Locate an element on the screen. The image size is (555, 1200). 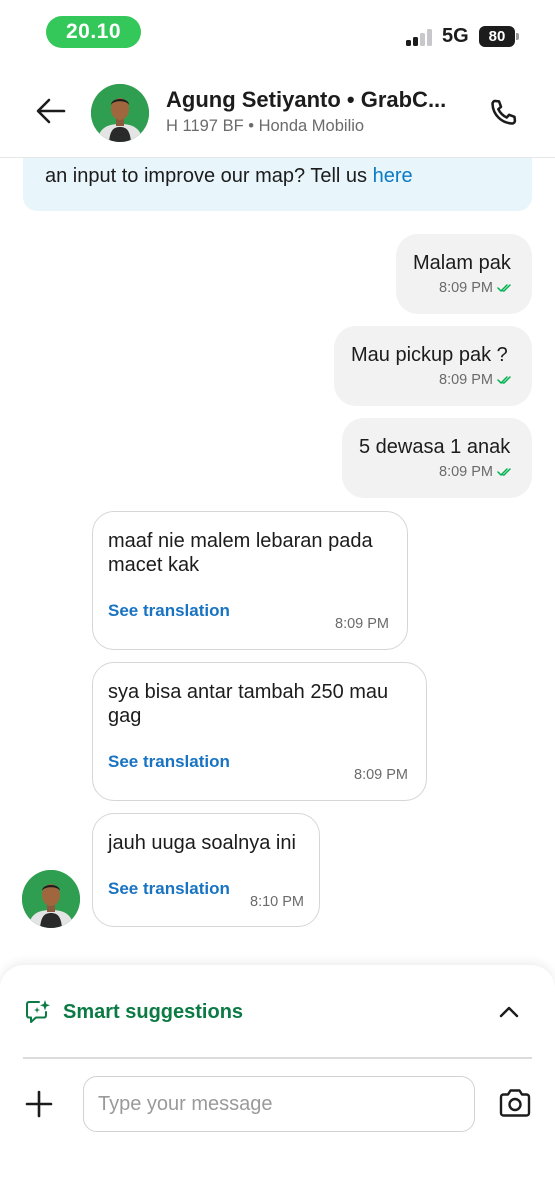
arrow-left-icon is located at coordinates (51, 111).